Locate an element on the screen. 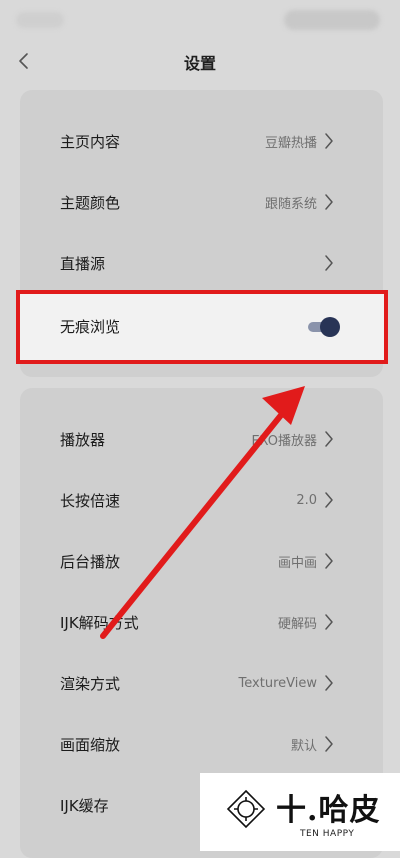  page-title: 设置 is located at coordinates (199, 63).